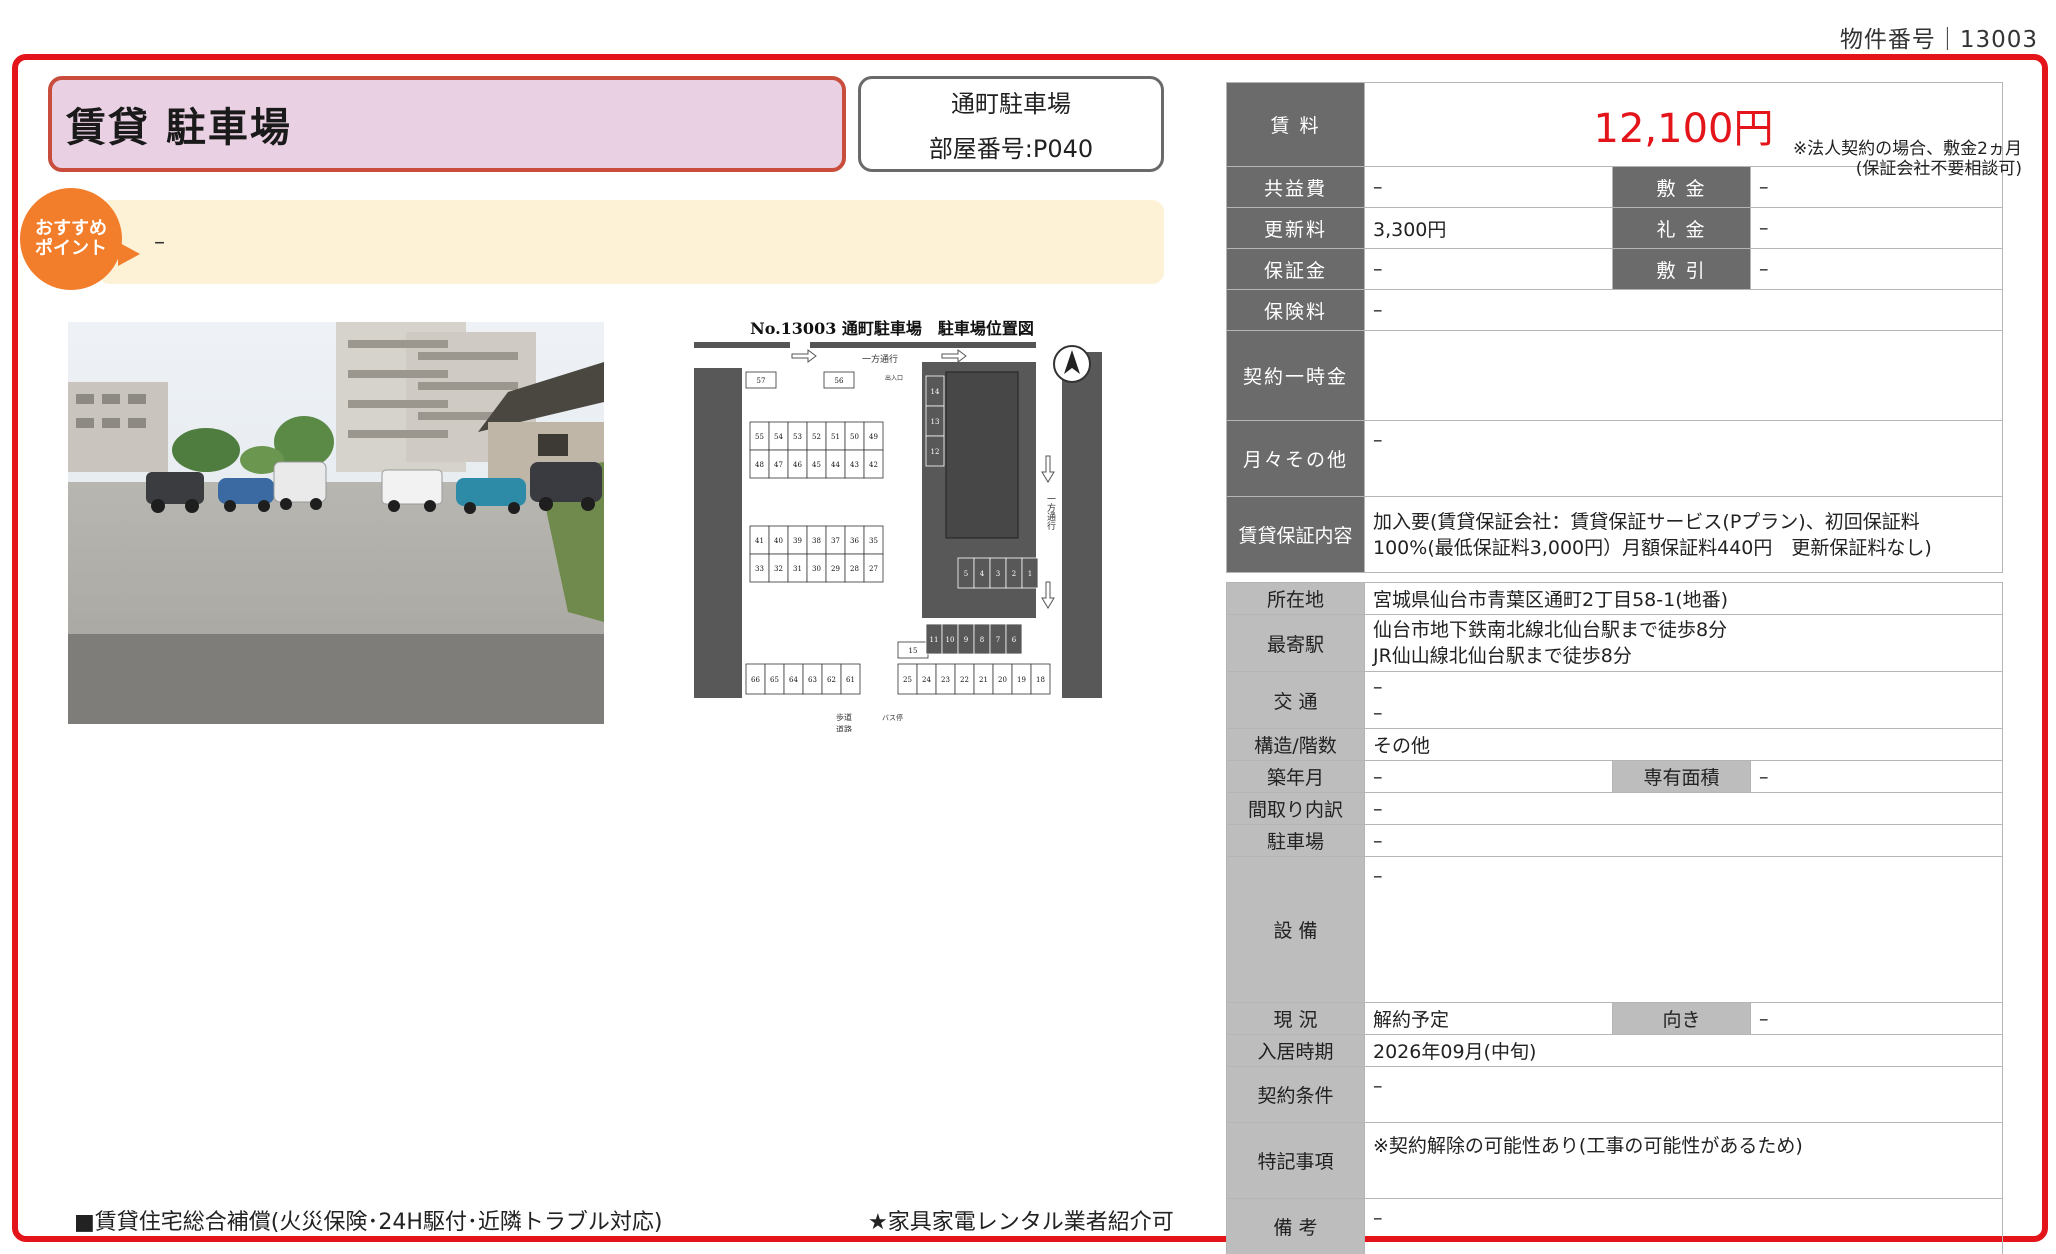 The width and height of the screenshot is (2056, 1254). Describe the element at coordinates (1295, 929) in the screenshot. I see `equipment-label: 設 備` at that location.